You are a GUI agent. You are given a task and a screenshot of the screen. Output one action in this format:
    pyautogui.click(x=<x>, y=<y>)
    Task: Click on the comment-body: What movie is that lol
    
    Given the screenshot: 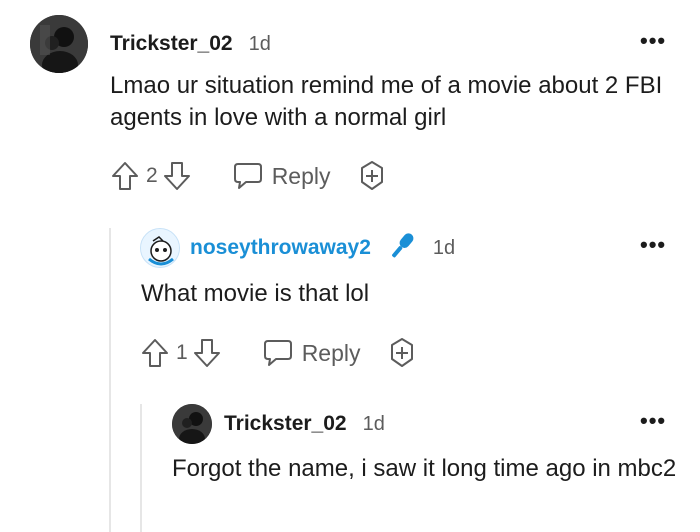 What is the action you would take?
    pyautogui.click(x=255, y=293)
    